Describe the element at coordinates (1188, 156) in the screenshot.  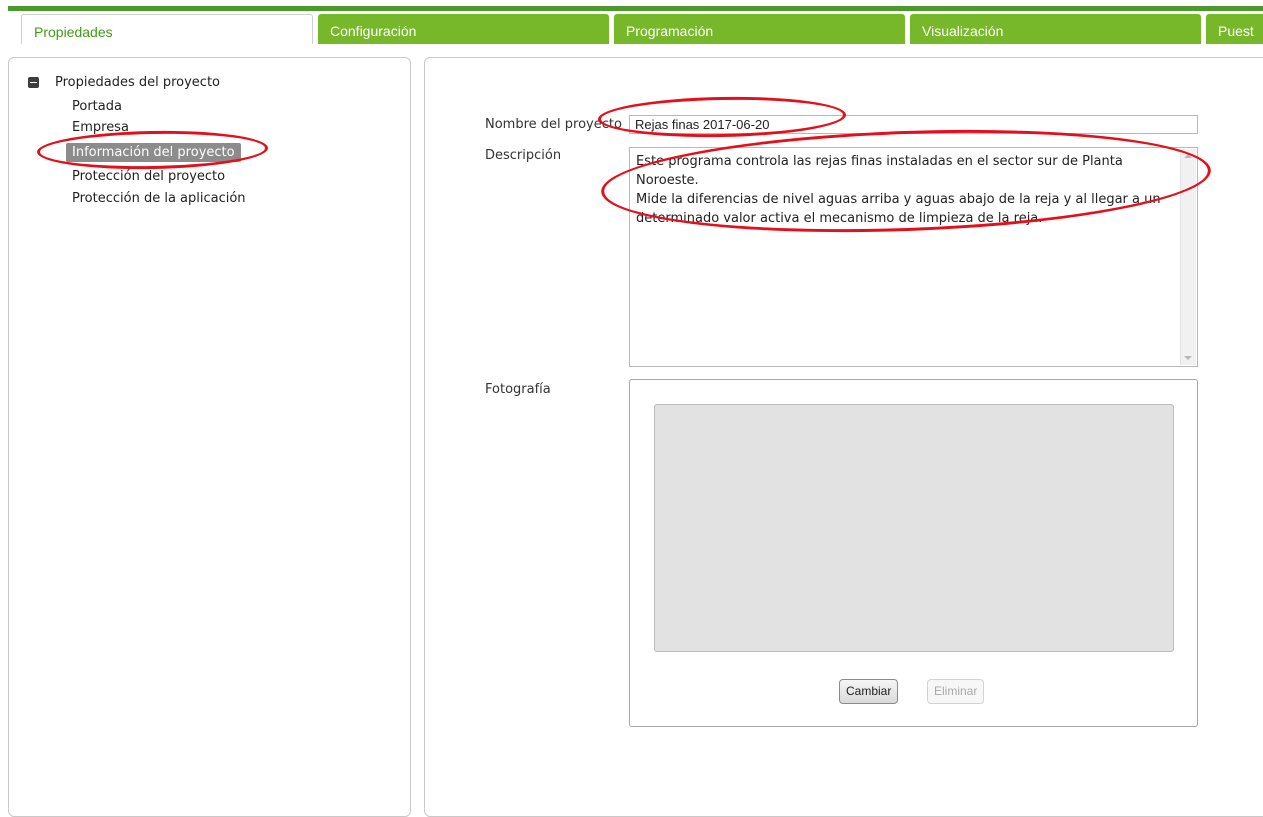
I see `scroll-up-icon` at that location.